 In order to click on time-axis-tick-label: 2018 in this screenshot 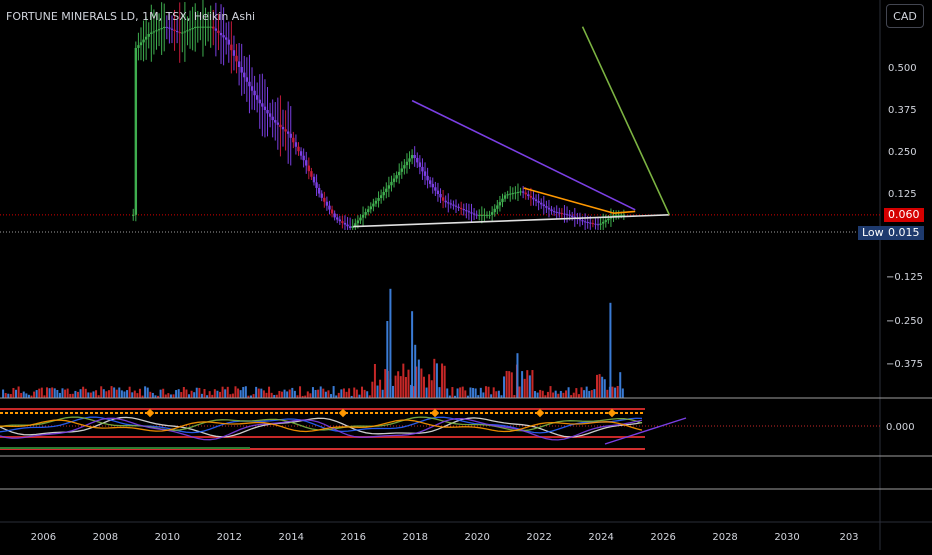, I will do `click(414, 537)`.